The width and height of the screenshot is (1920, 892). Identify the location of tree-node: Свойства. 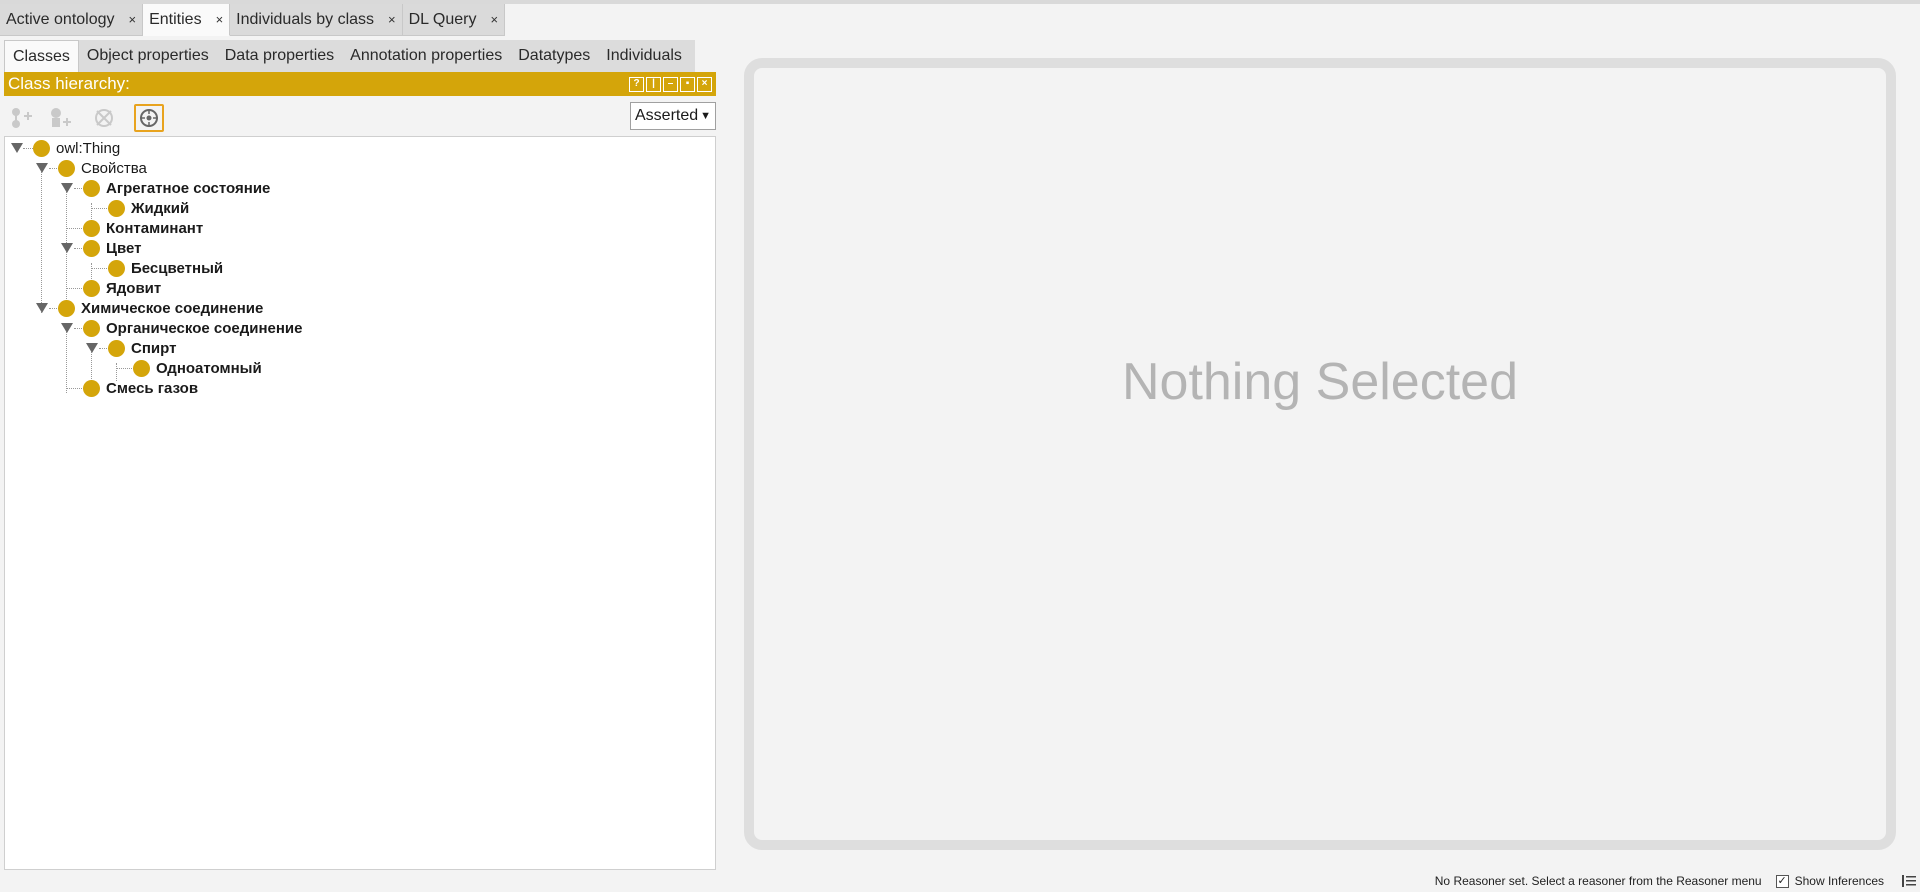
(102, 168).